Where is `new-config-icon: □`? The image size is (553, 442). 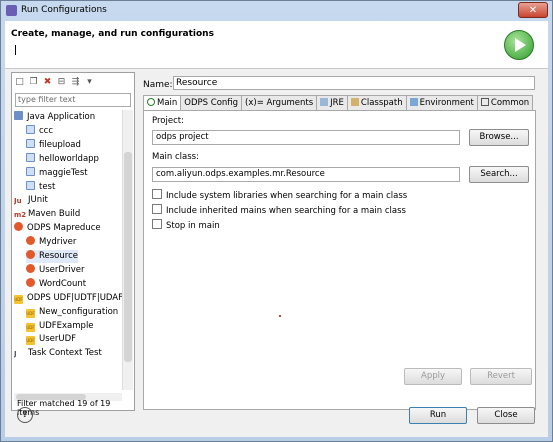
new-config-icon: □ is located at coordinates (19, 82).